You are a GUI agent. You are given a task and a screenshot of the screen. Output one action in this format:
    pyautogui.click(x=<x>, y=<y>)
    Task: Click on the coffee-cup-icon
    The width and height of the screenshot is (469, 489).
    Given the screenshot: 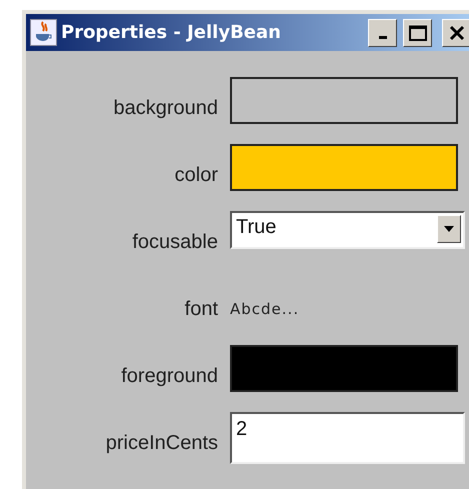 What is the action you would take?
    pyautogui.click(x=43, y=32)
    